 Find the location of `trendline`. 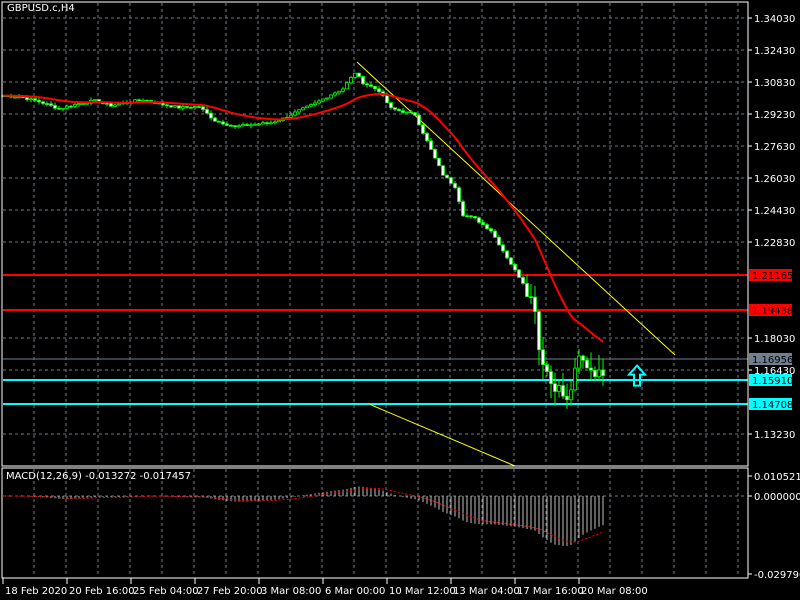

trendline is located at coordinates (442, 435).